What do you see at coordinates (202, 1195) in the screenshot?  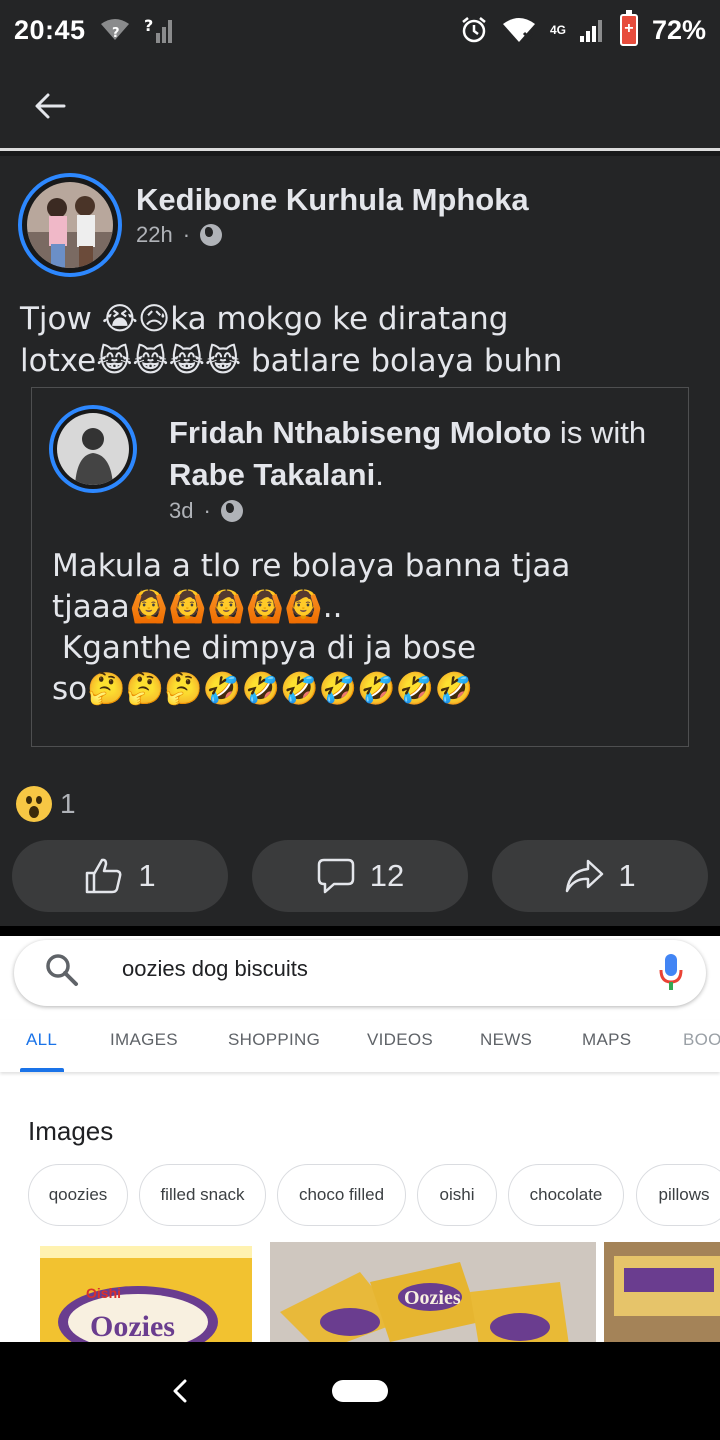 I see `chip-filled-snack: filled snack` at bounding box center [202, 1195].